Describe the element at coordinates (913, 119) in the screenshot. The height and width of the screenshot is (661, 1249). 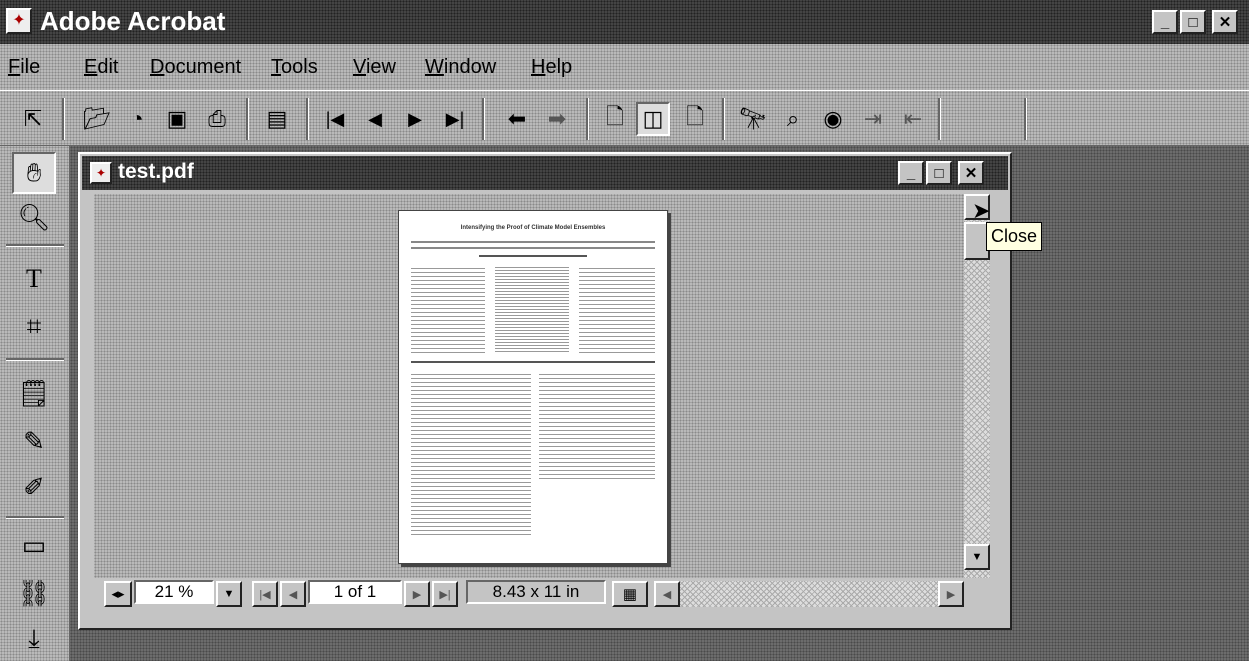
I see `extract-pages-icon: ⇤` at that location.